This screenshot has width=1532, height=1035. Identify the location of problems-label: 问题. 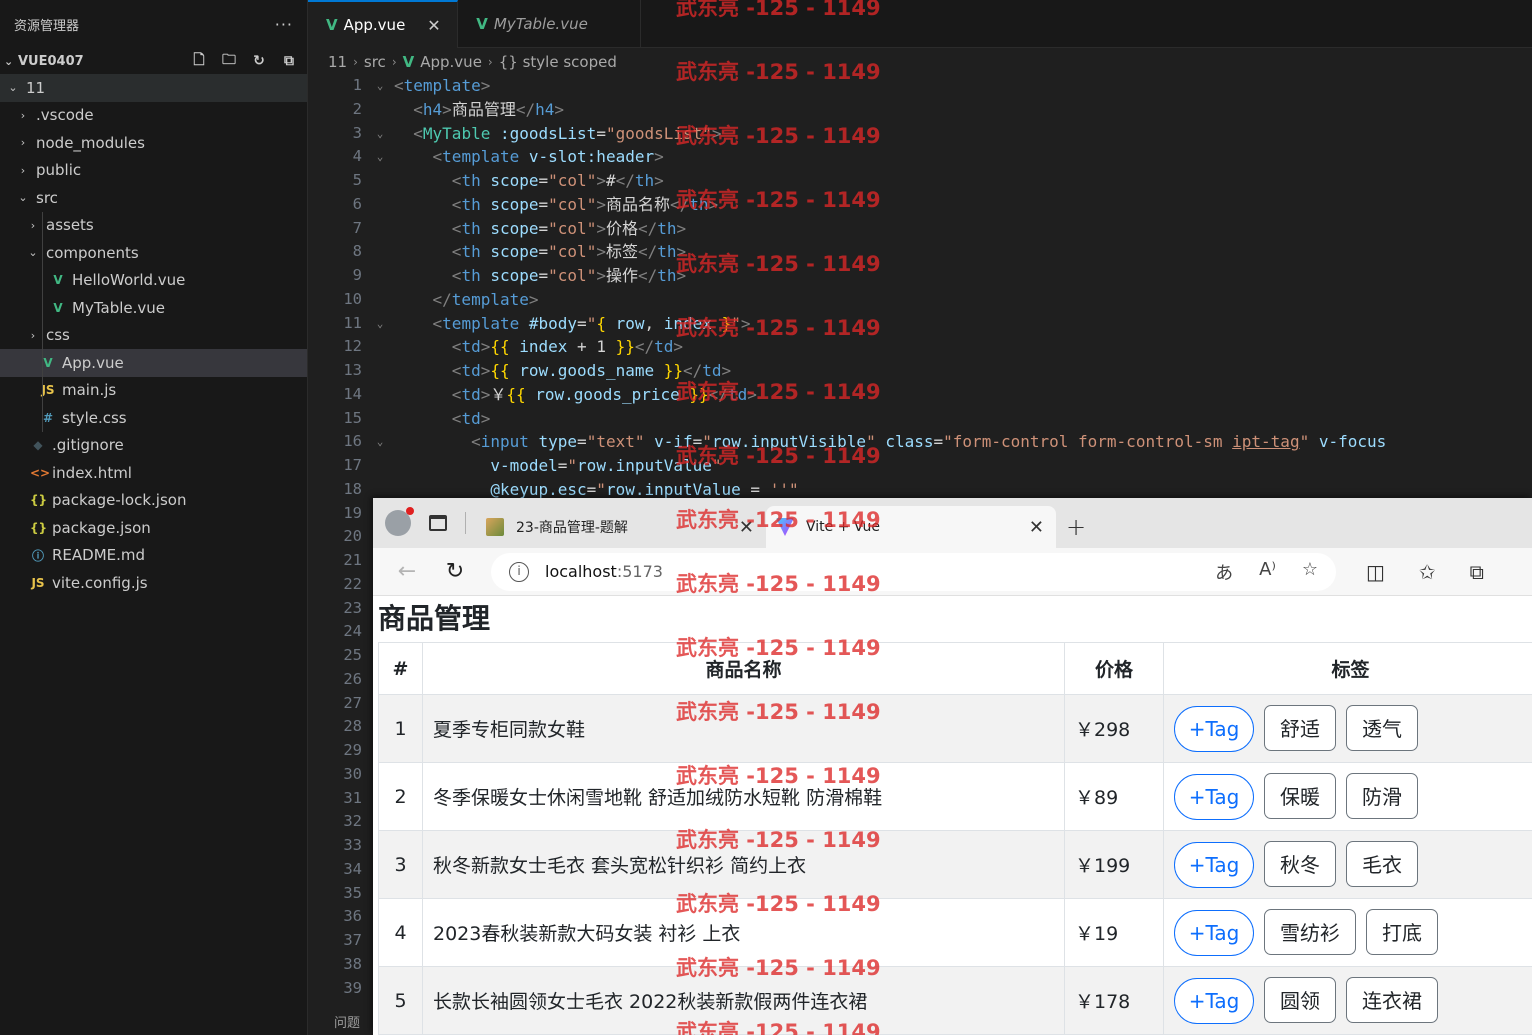
(347, 1021).